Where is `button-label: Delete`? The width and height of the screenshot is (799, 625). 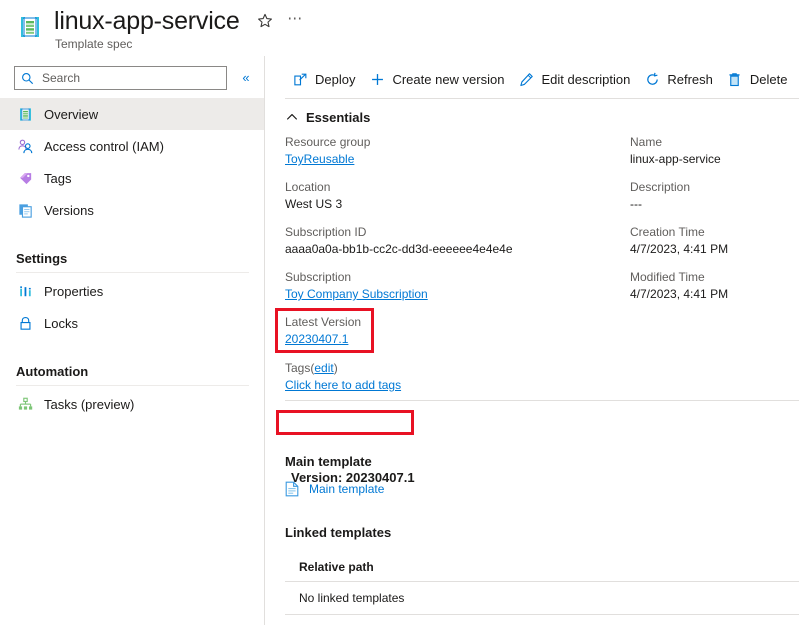
button-label: Delete is located at coordinates (768, 79).